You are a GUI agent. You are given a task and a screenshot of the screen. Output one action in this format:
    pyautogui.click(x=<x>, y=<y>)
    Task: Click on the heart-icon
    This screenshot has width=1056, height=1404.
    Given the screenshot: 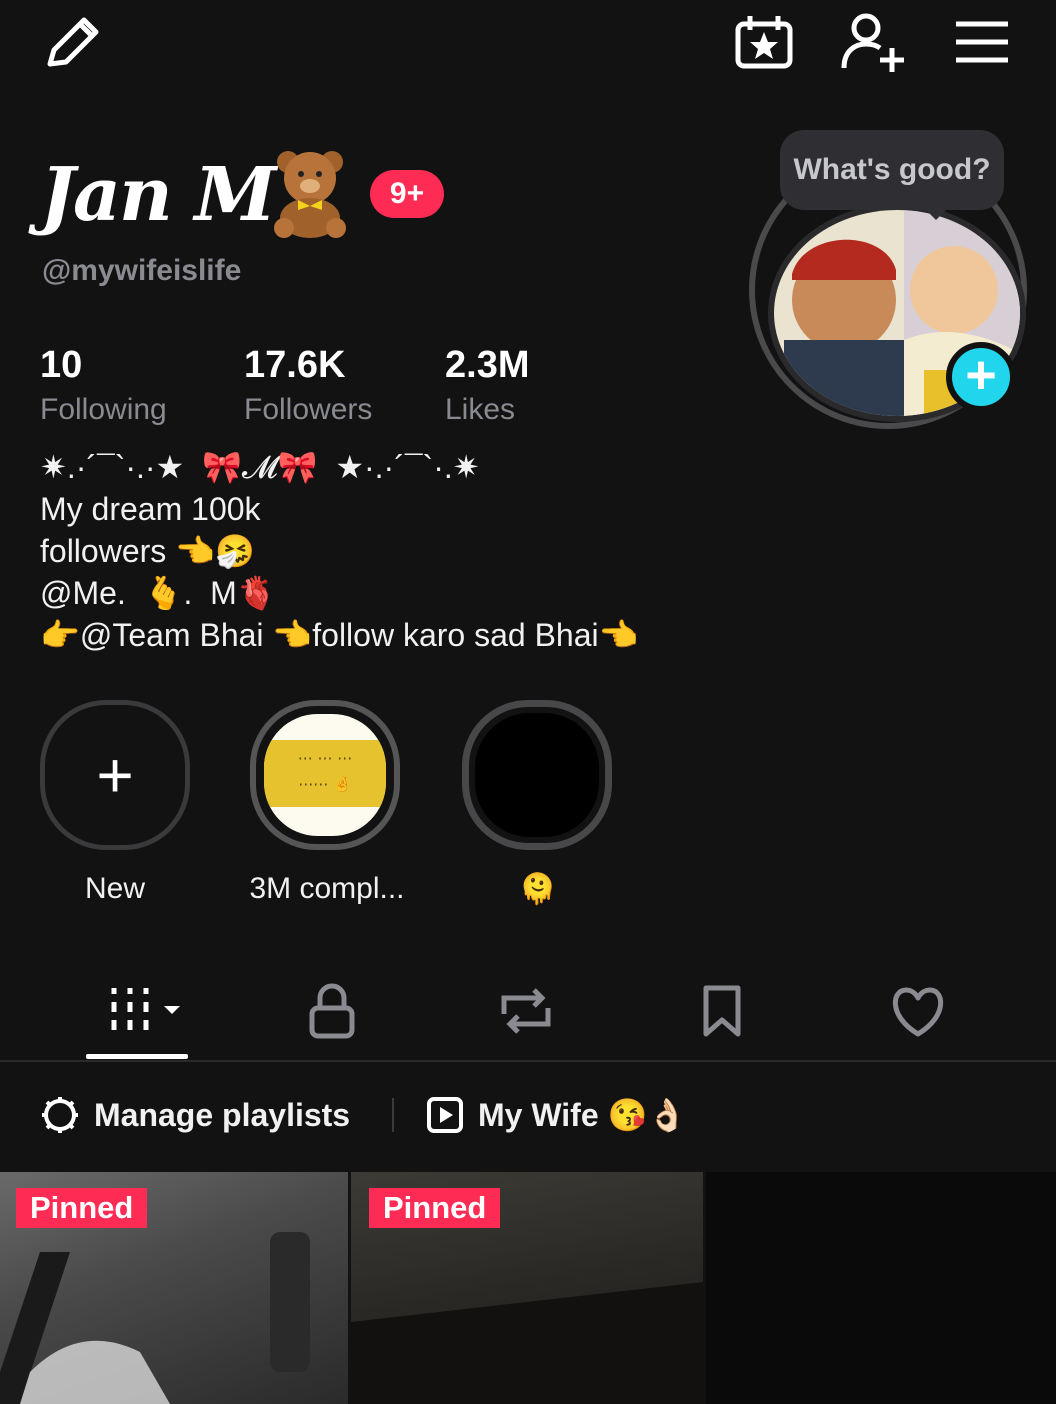 What is the action you would take?
    pyautogui.click(x=918, y=1012)
    